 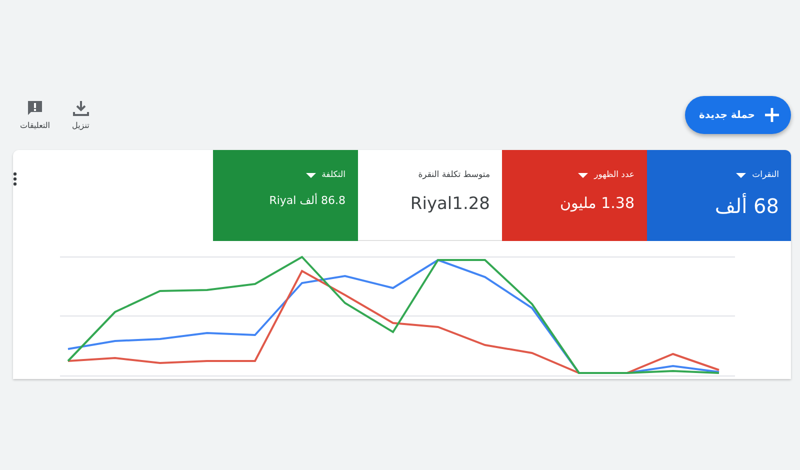 I want to click on metric-label: التكلفة, so click(x=334, y=175).